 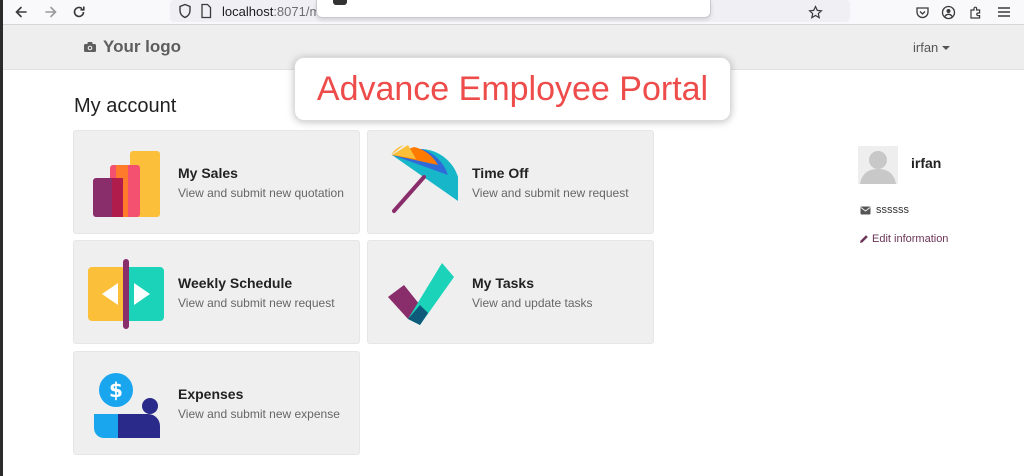 What do you see at coordinates (926, 47) in the screenshot?
I see `user-name: irfan` at bounding box center [926, 47].